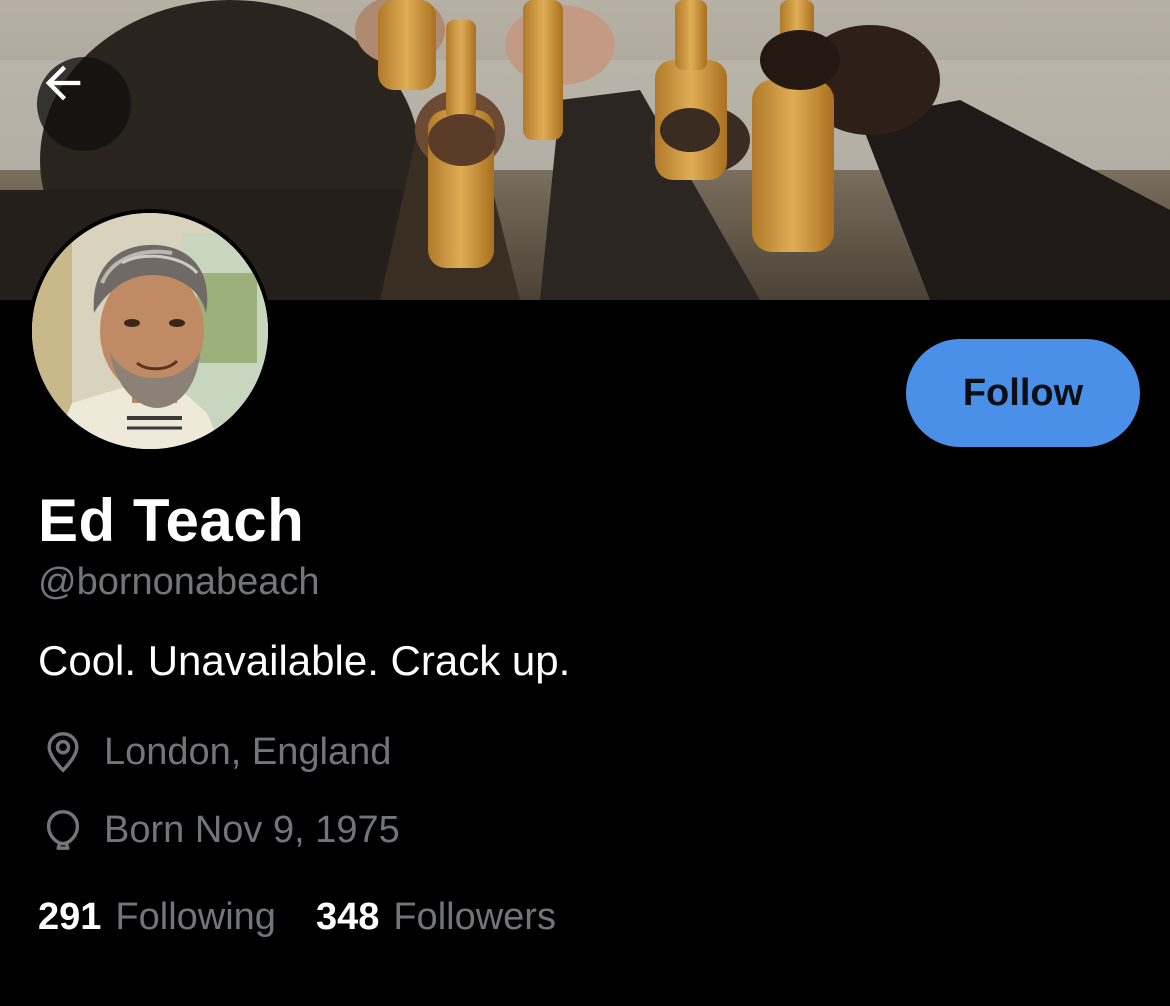  What do you see at coordinates (304, 660) in the screenshot?
I see `profile-bio: Cool. Unavailable. Crack up.` at bounding box center [304, 660].